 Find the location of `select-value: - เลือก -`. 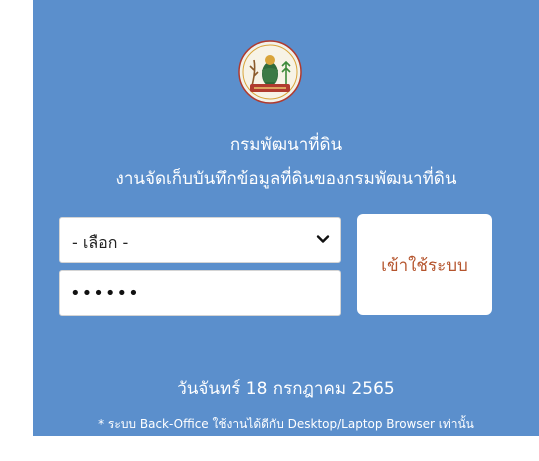

select-value: - เลือก - is located at coordinates (100, 242).